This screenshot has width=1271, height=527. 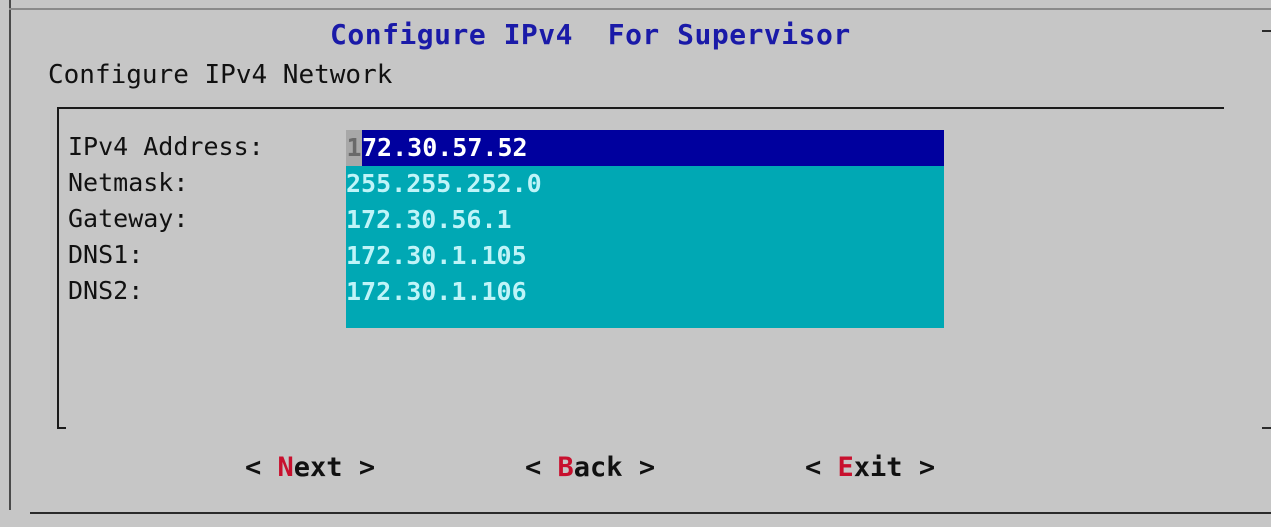 What do you see at coordinates (128, 182) in the screenshot?
I see `field-label: Netmask:` at bounding box center [128, 182].